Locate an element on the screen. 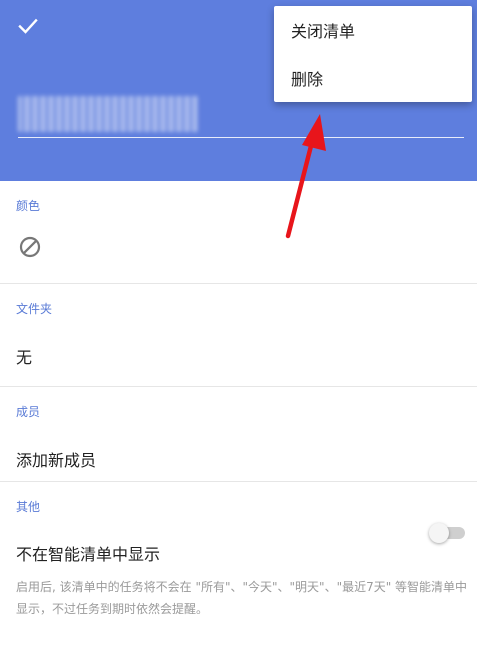  check-icon is located at coordinates (28, 26).